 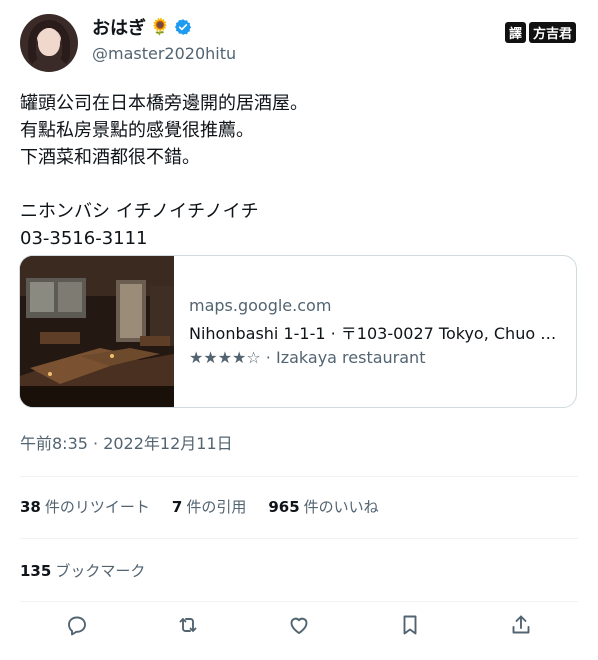 I want to click on share-button, so click(x=521, y=625).